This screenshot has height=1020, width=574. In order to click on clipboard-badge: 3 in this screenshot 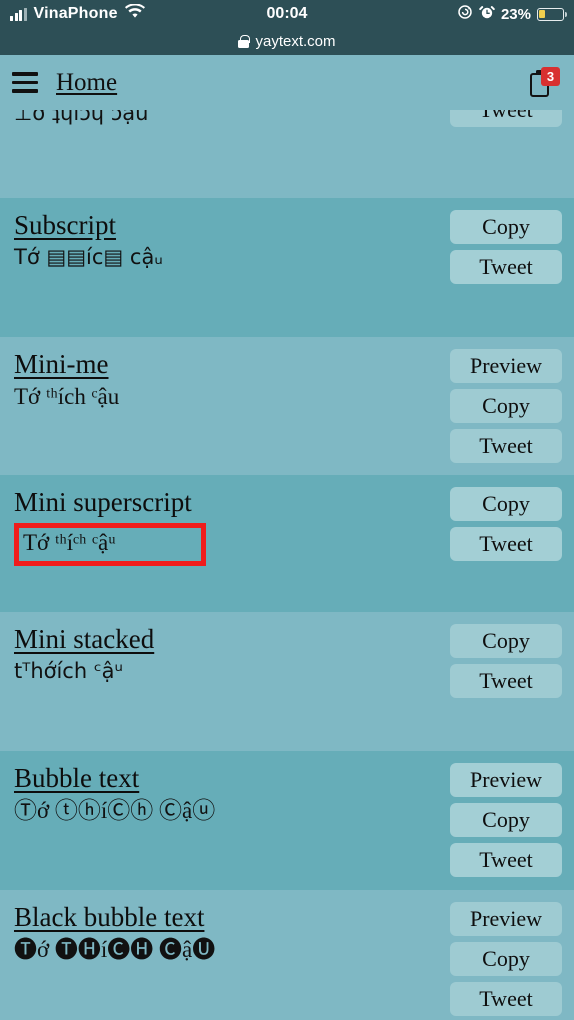, I will do `click(550, 76)`.